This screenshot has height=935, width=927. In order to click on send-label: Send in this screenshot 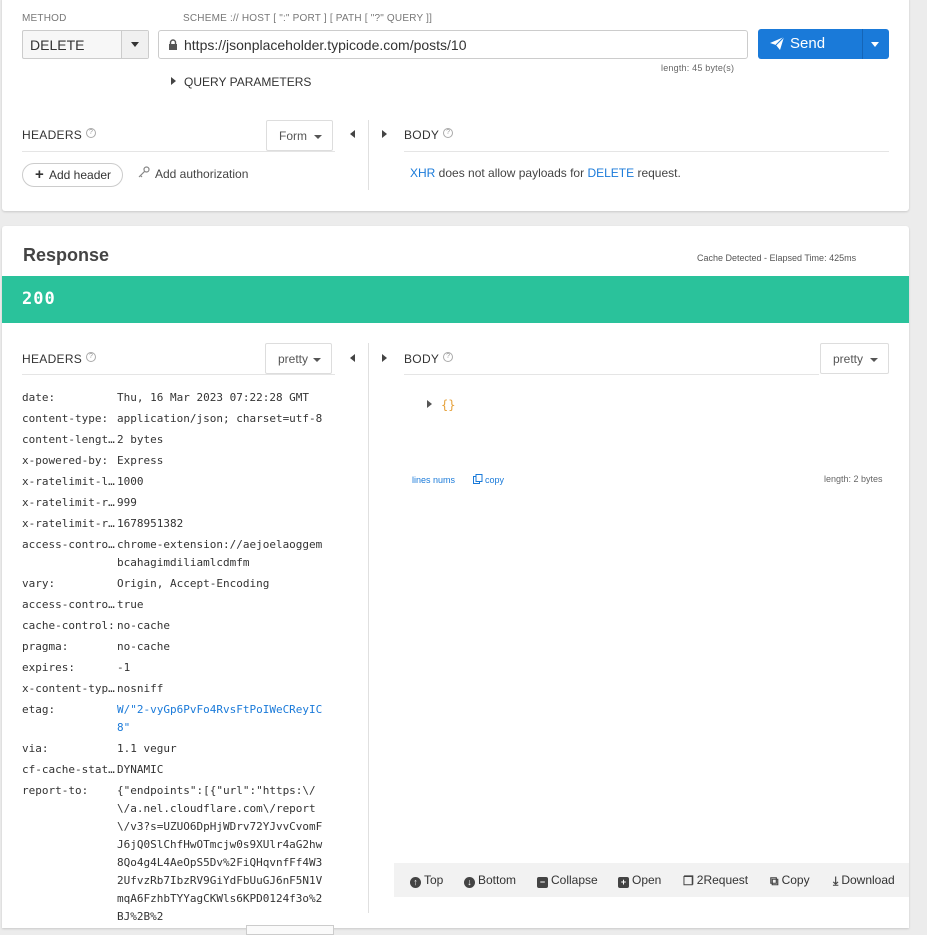, I will do `click(808, 43)`.